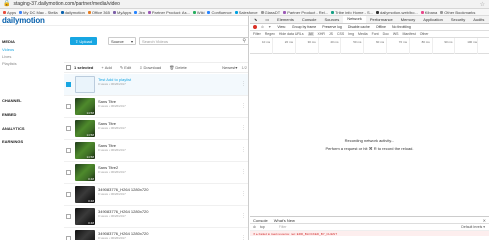 This screenshot has width=489, height=240. What do you see at coordinates (260, 220) in the screenshot?
I see `tab-console: Console` at bounding box center [260, 220].